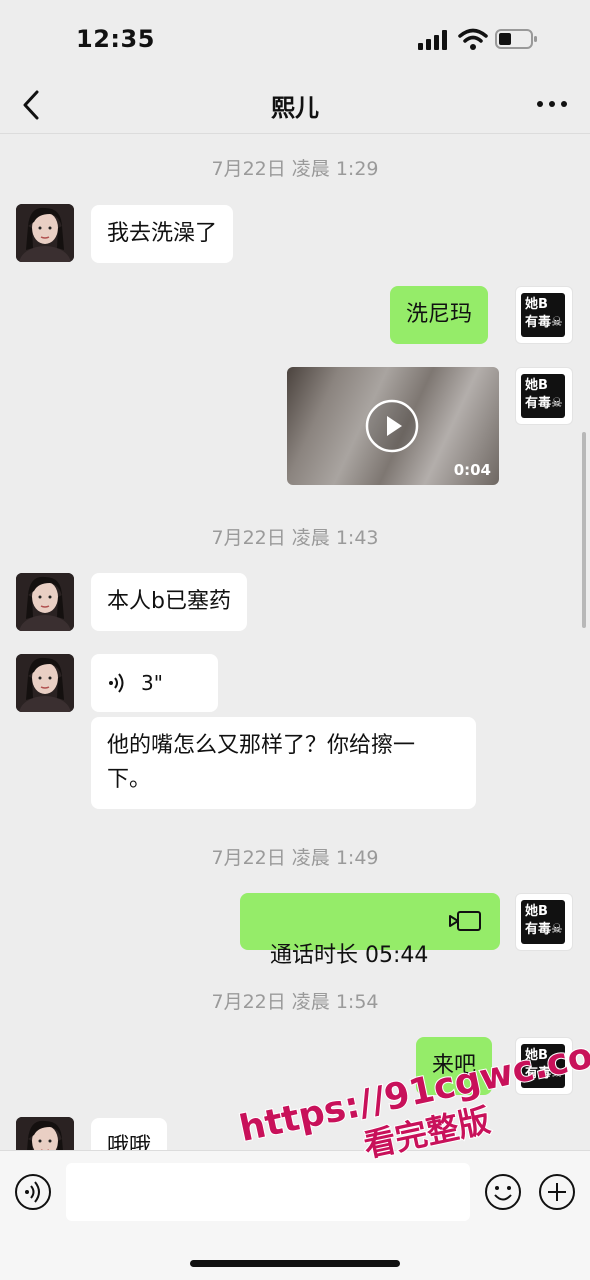  Describe the element at coordinates (552, 104) in the screenshot. I see `more-icon` at that location.